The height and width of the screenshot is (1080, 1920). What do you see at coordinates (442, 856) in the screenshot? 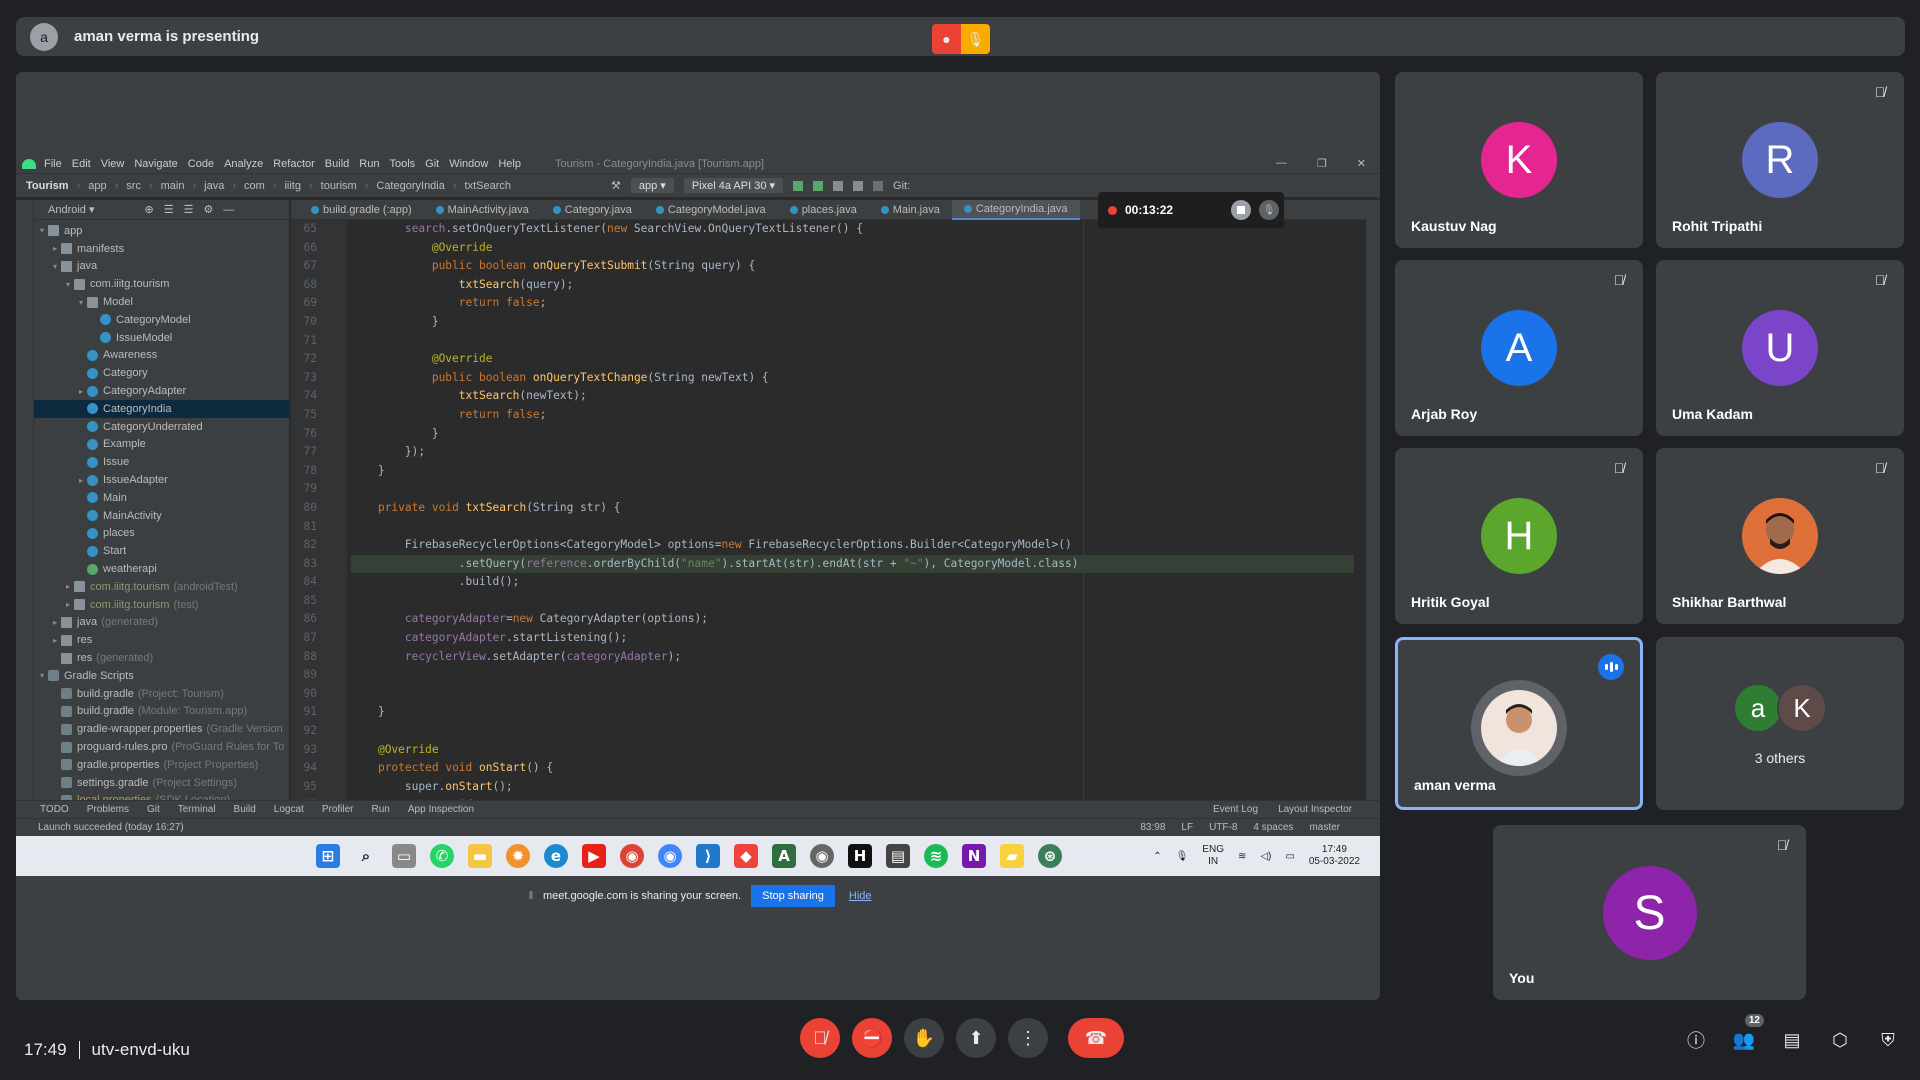
I see `whatsapp-icon: ✆` at bounding box center [442, 856].